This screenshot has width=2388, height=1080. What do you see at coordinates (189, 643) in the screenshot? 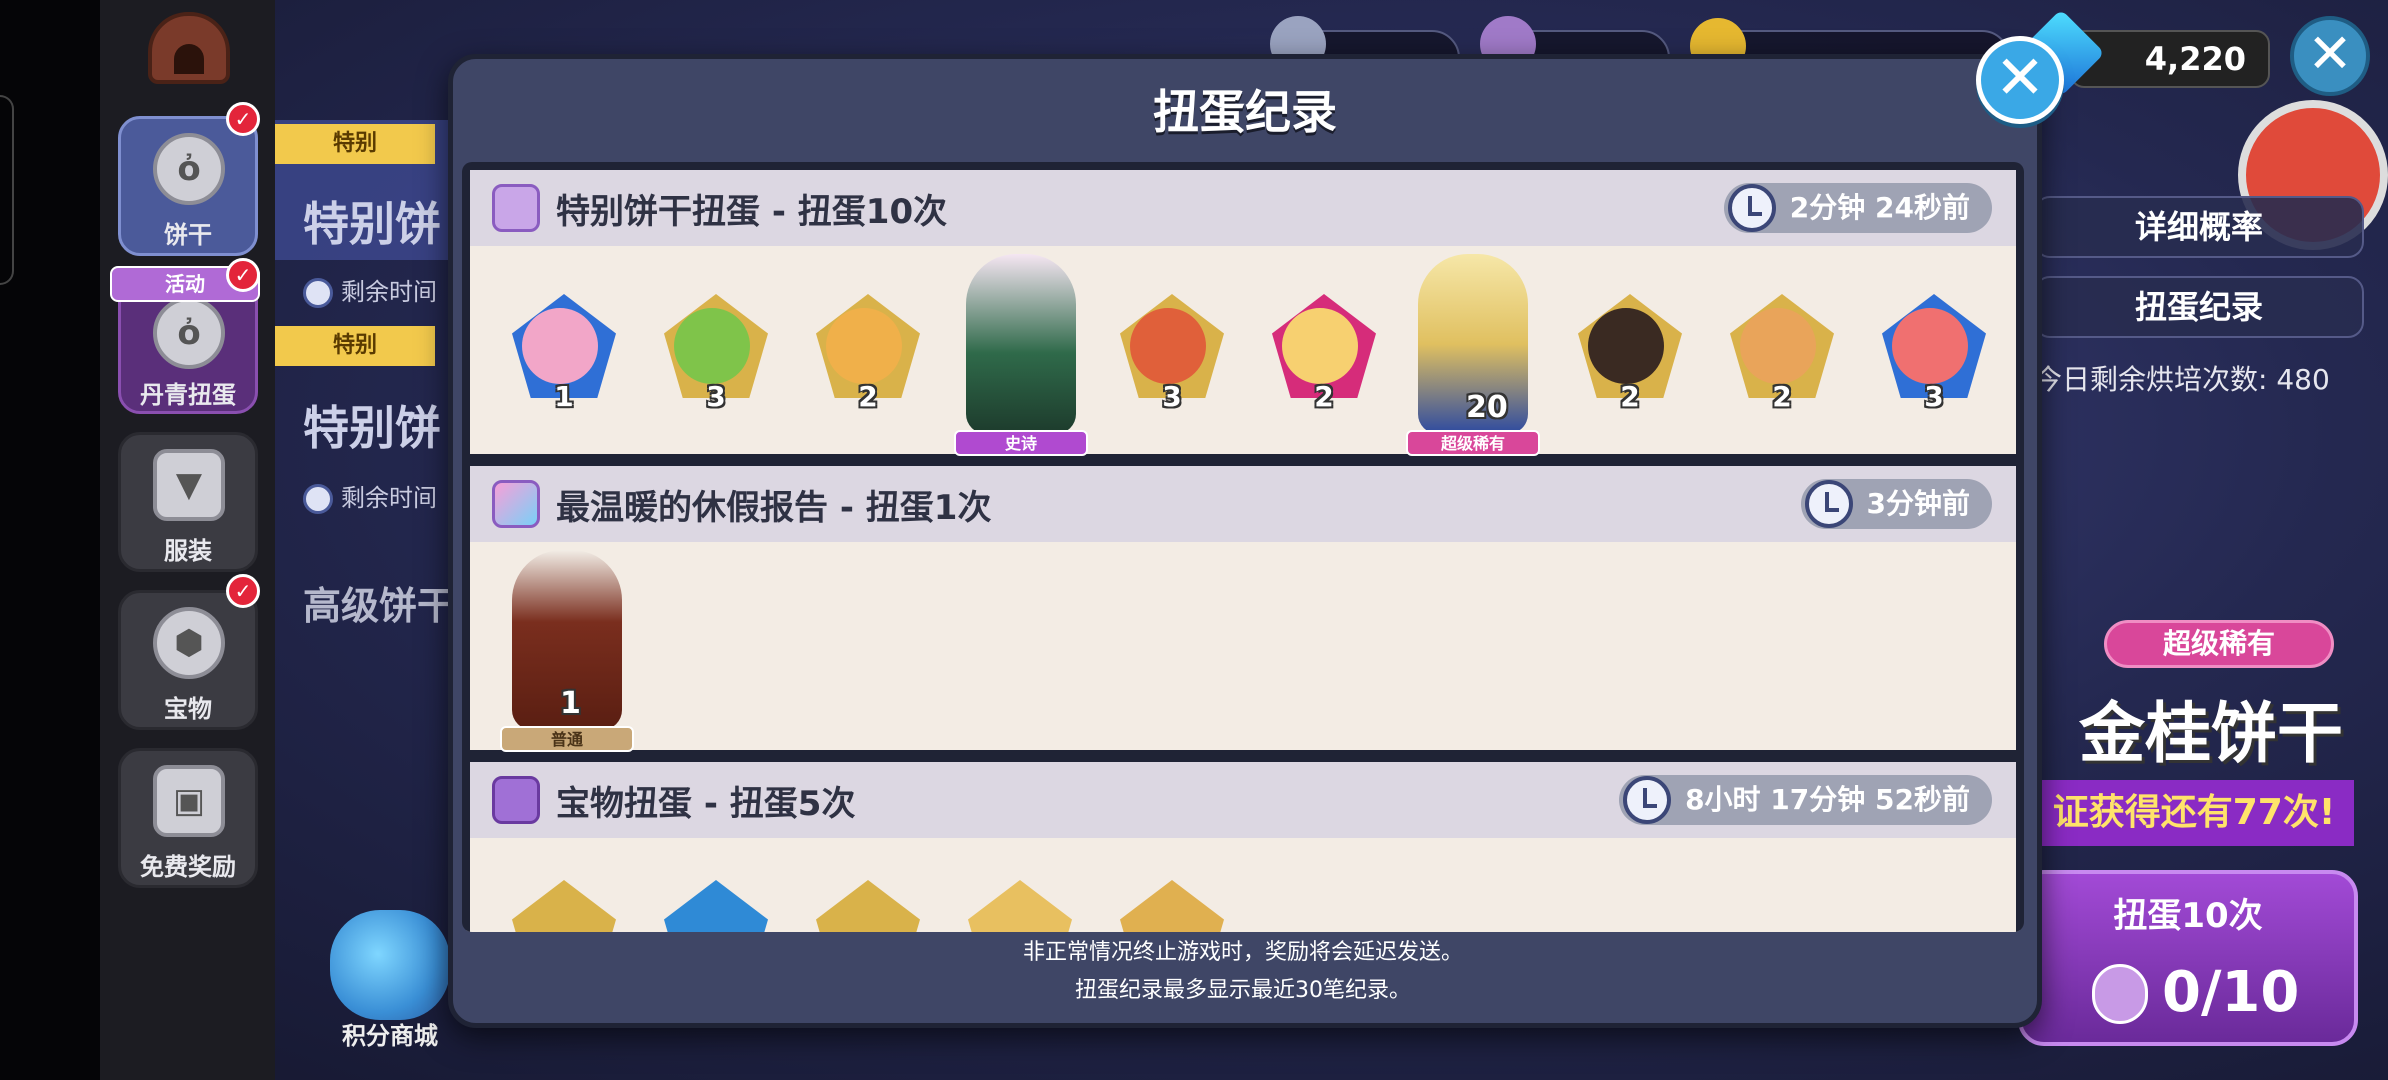
I see `treasure-icon: ⬢` at bounding box center [189, 643].